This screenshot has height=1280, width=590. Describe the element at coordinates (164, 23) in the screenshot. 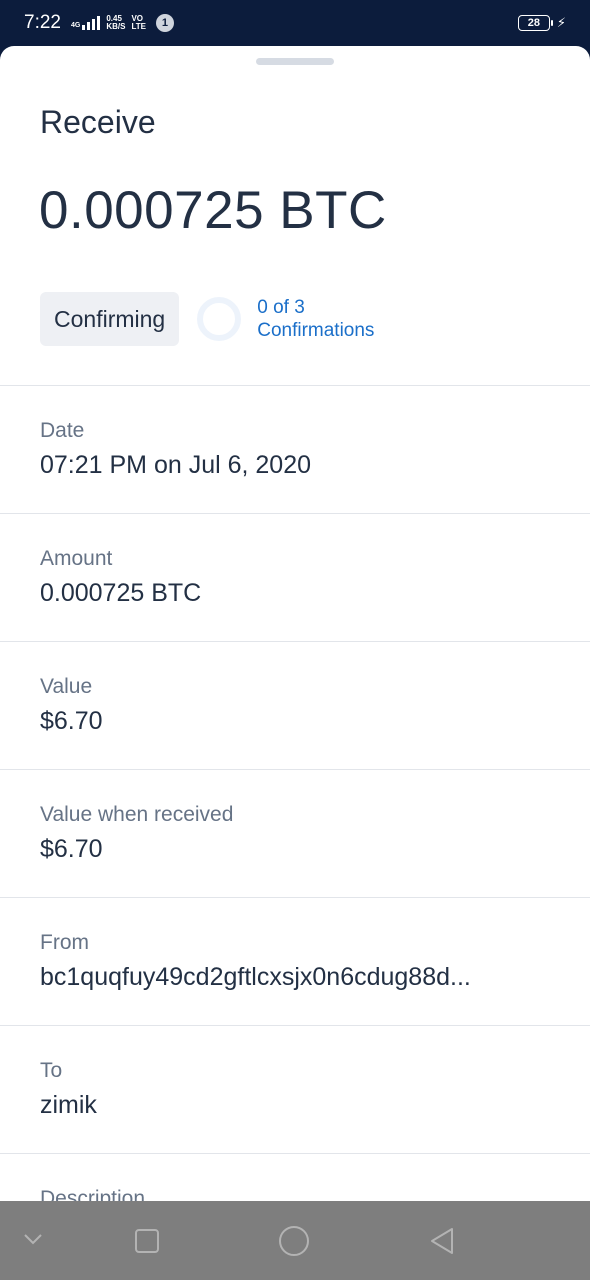

I see `notification-count-badge: 1` at that location.